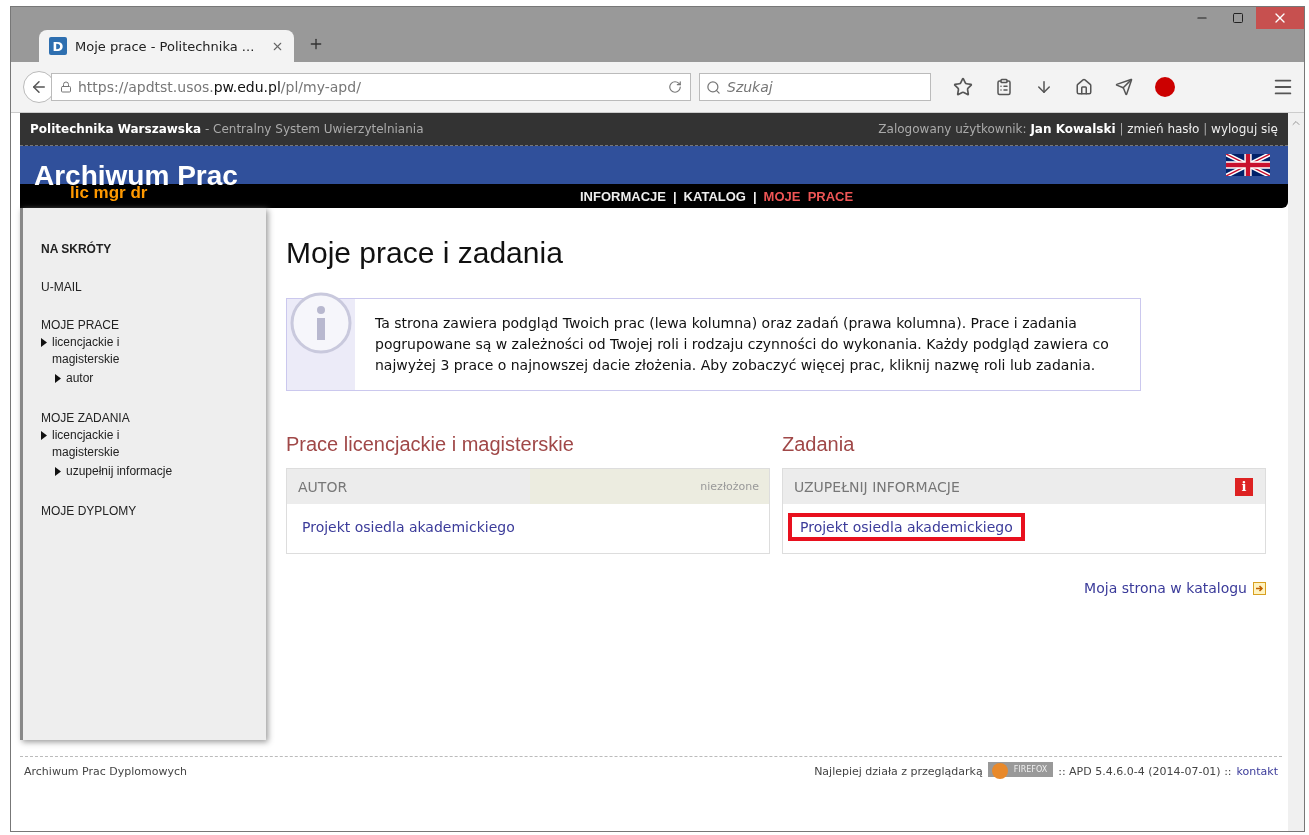 The image size is (1309, 835). Describe the element at coordinates (106, 772) in the screenshot. I see `footer-text: Archiwum Prac Dyplomowych` at that location.